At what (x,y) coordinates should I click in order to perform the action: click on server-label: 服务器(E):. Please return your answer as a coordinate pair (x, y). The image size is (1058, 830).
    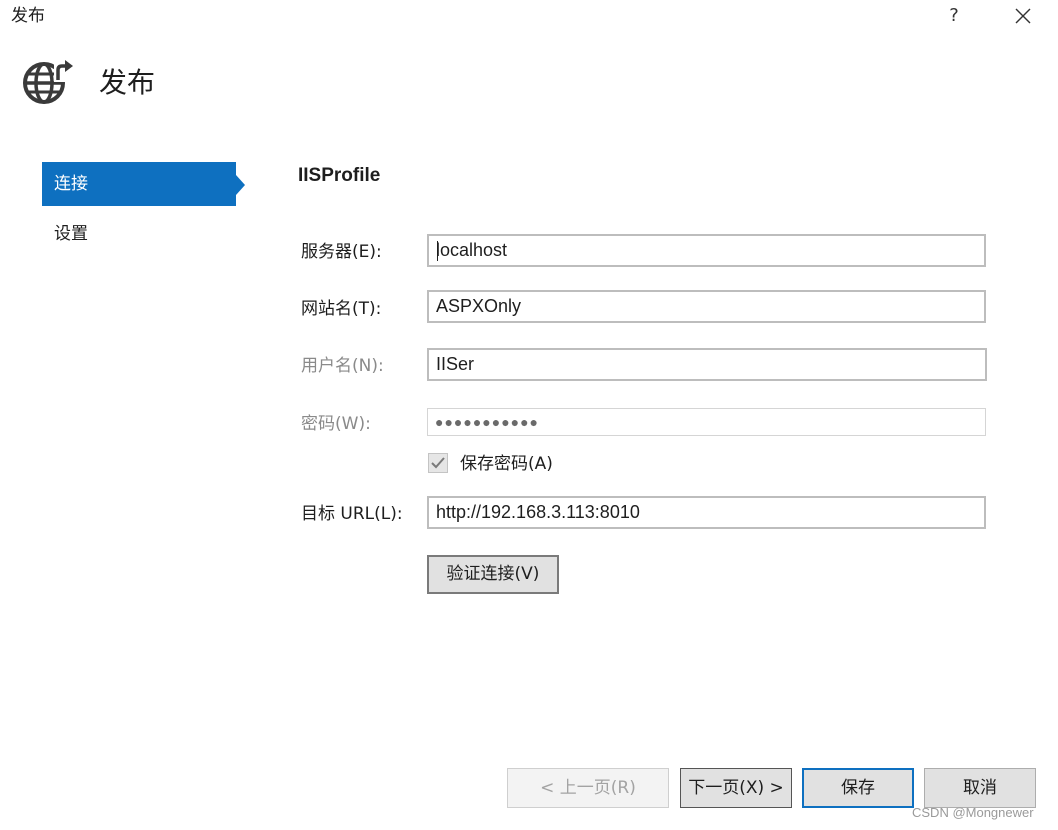
    Looking at the image, I should click on (341, 252).